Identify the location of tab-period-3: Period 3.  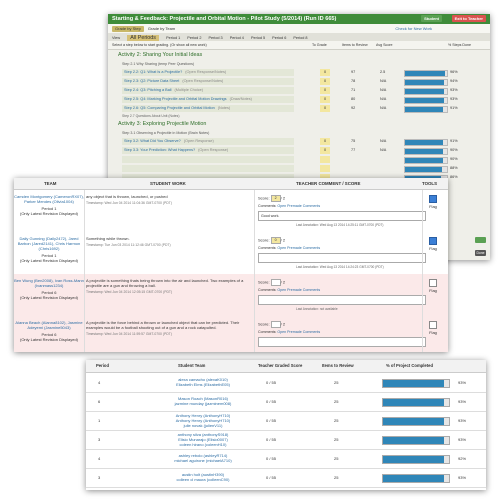
(216, 38).